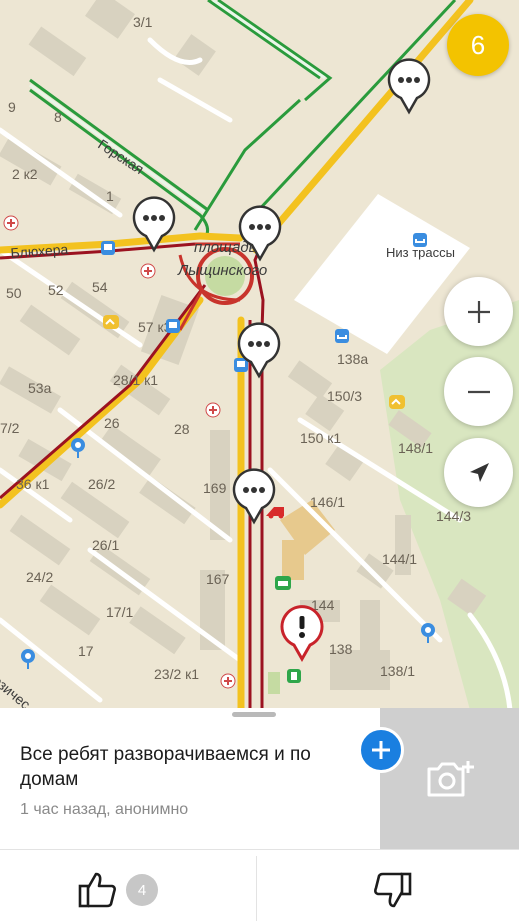  What do you see at coordinates (302, 634) in the screenshot?
I see `road-alert-pin-selected` at bounding box center [302, 634].